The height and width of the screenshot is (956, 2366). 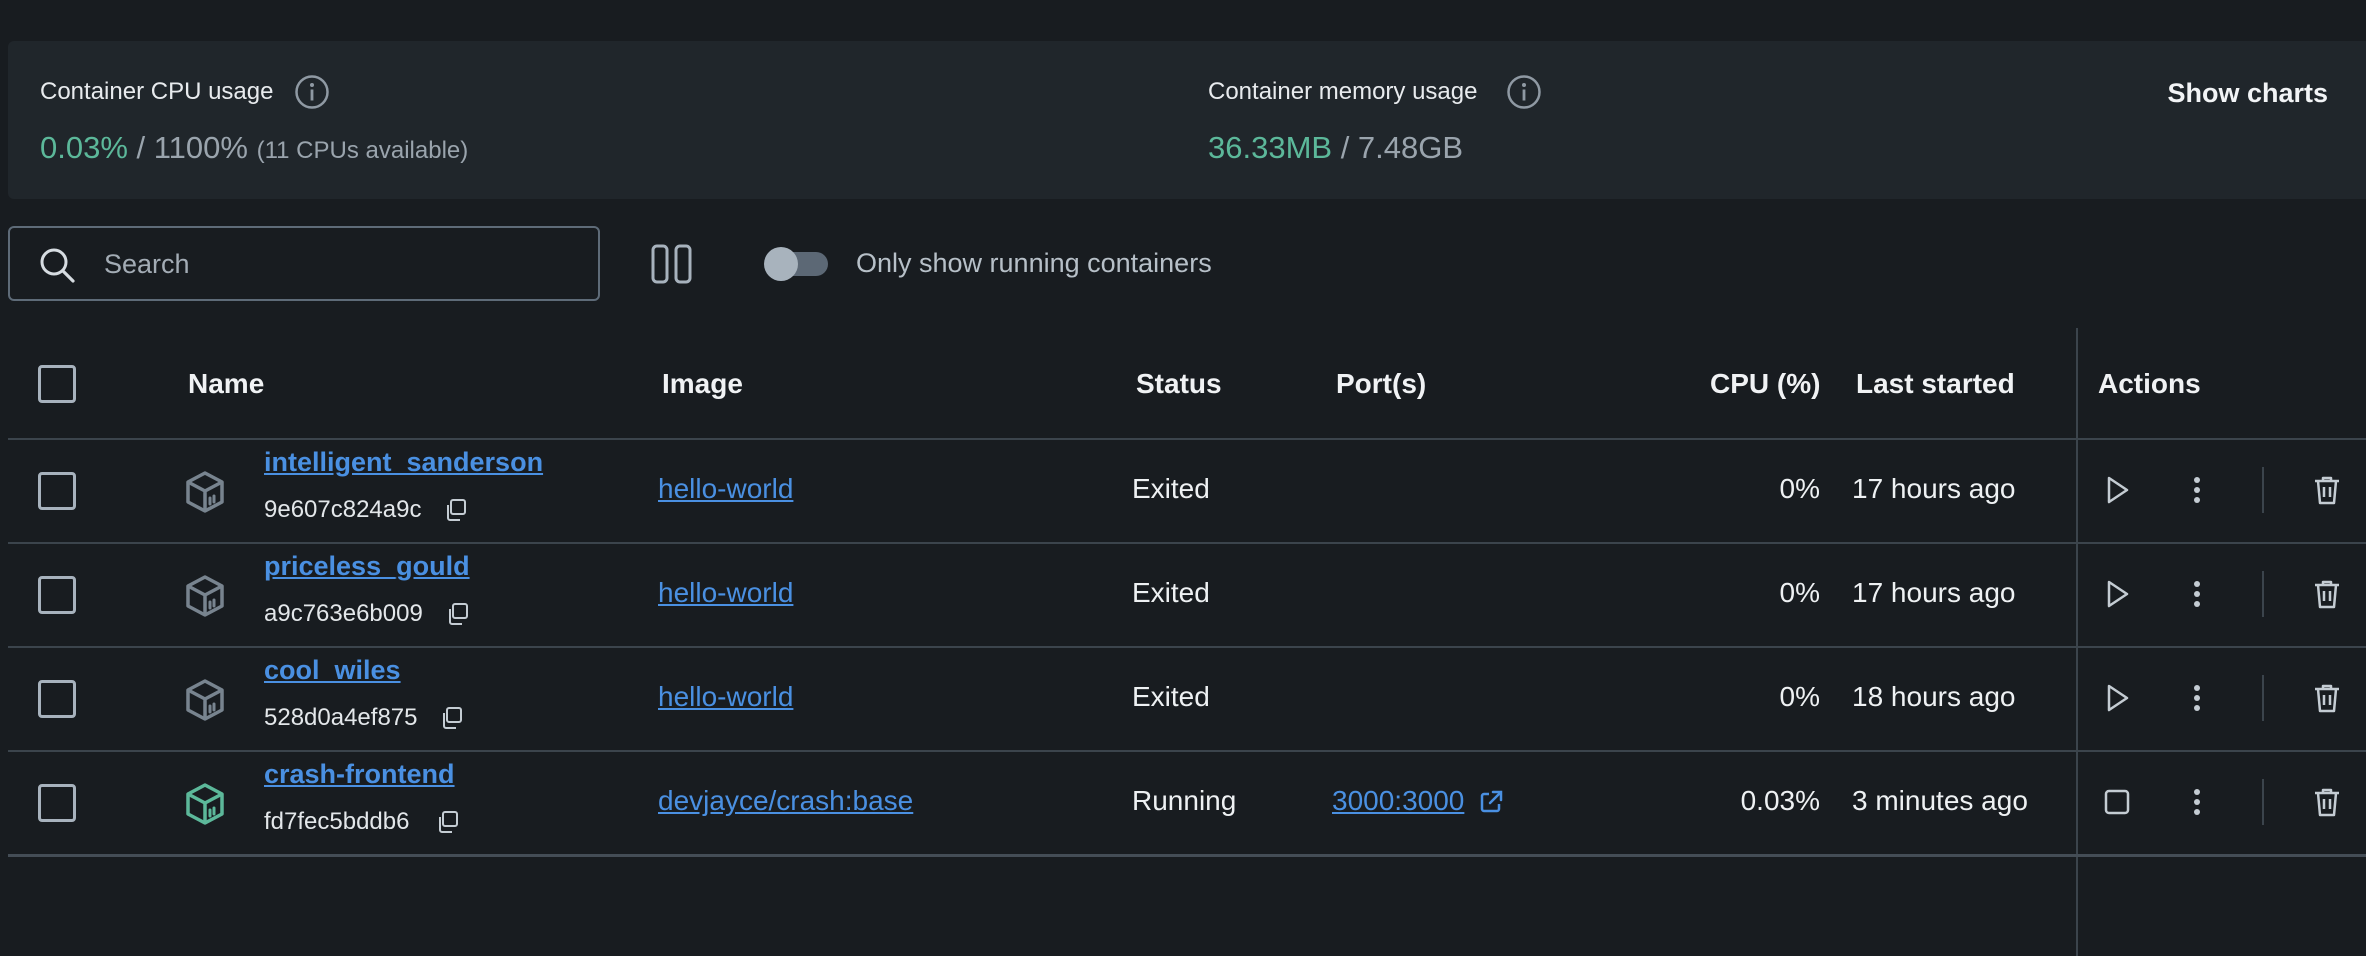 What do you see at coordinates (187, 147) in the screenshot?
I see `cpu-total: / 1100%` at bounding box center [187, 147].